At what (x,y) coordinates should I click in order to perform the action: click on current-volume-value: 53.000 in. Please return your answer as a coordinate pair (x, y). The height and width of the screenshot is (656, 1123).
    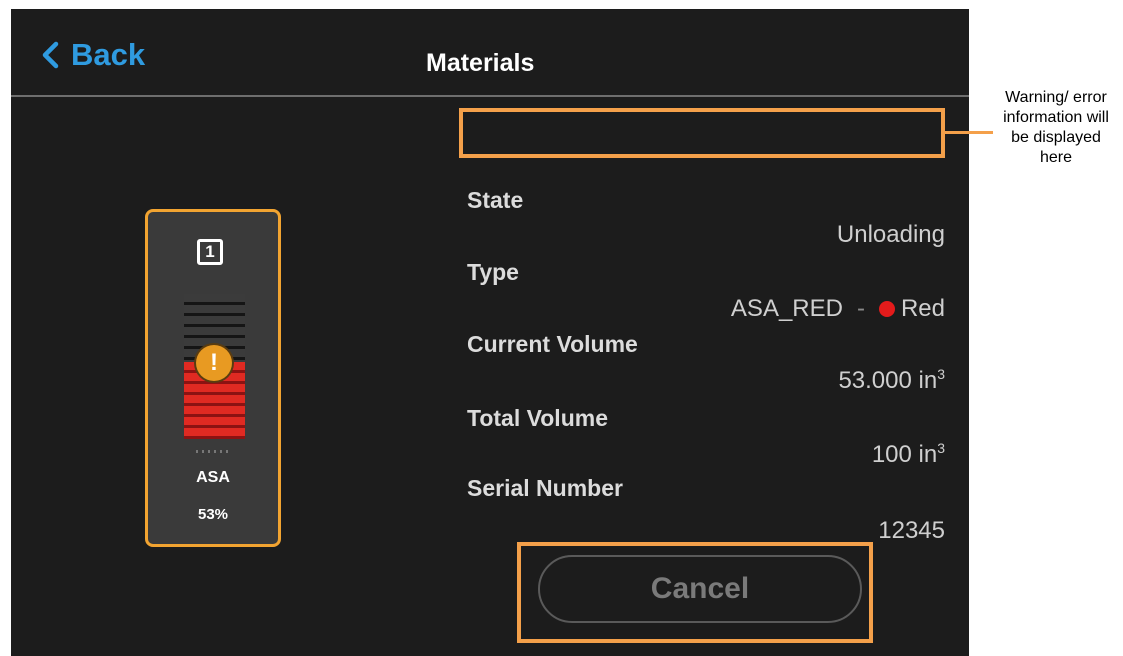
    Looking at the image, I should click on (888, 380).